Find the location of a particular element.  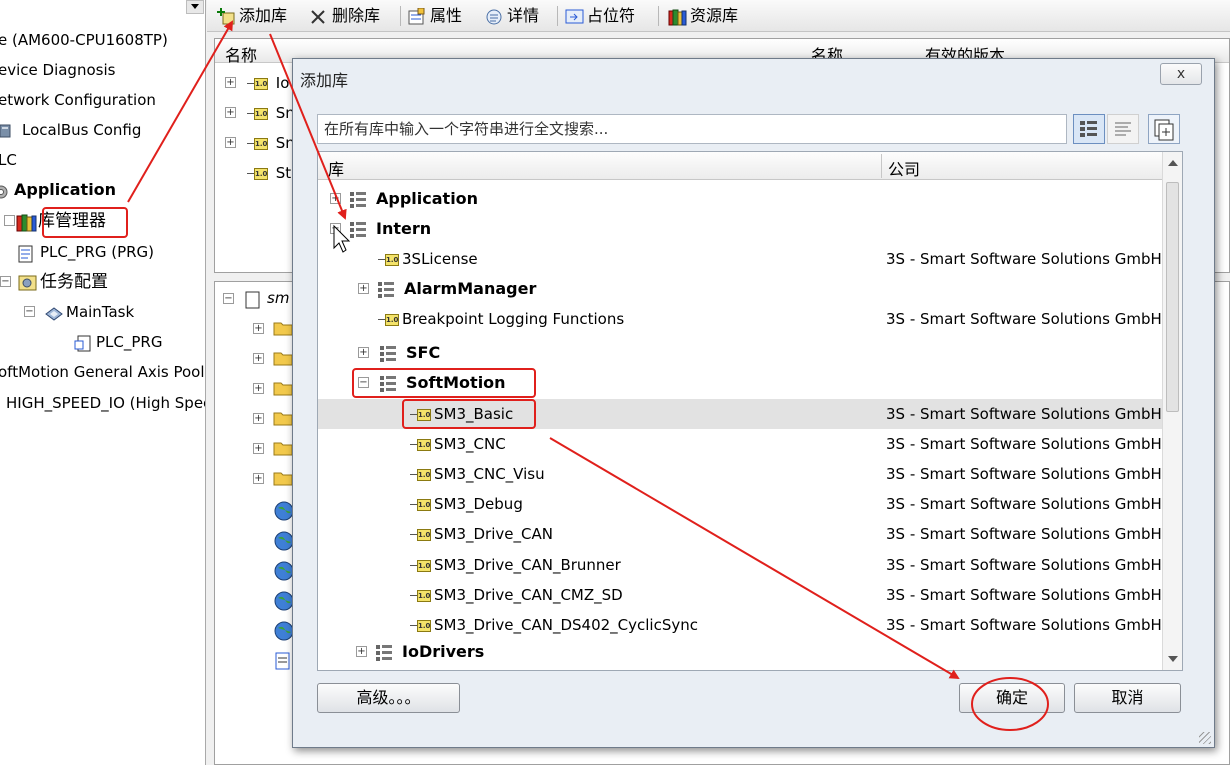

tree-dropdown-arrow is located at coordinates (195, 7).